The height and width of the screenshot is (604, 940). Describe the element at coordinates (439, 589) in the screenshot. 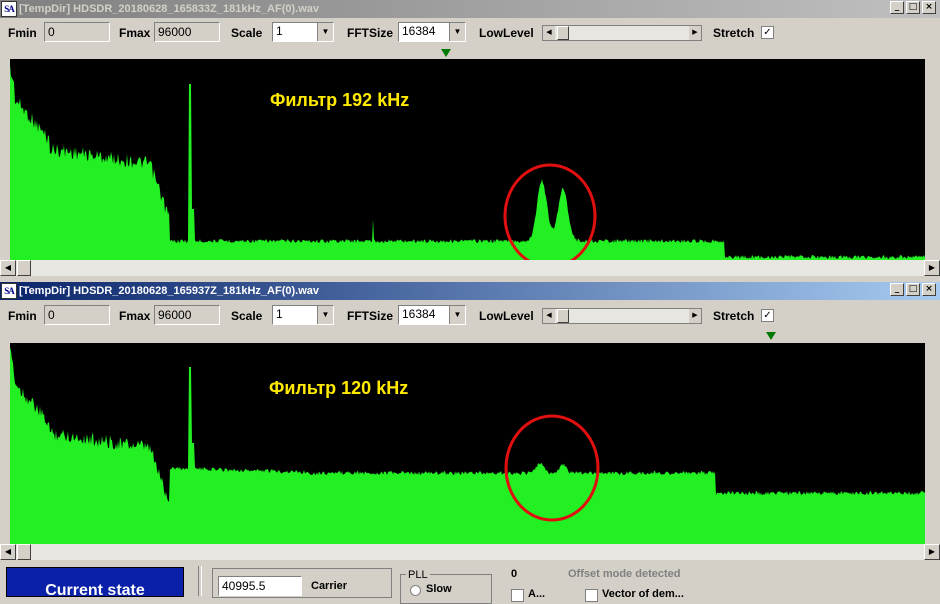

I see `pll-slow-label: Slow` at that location.